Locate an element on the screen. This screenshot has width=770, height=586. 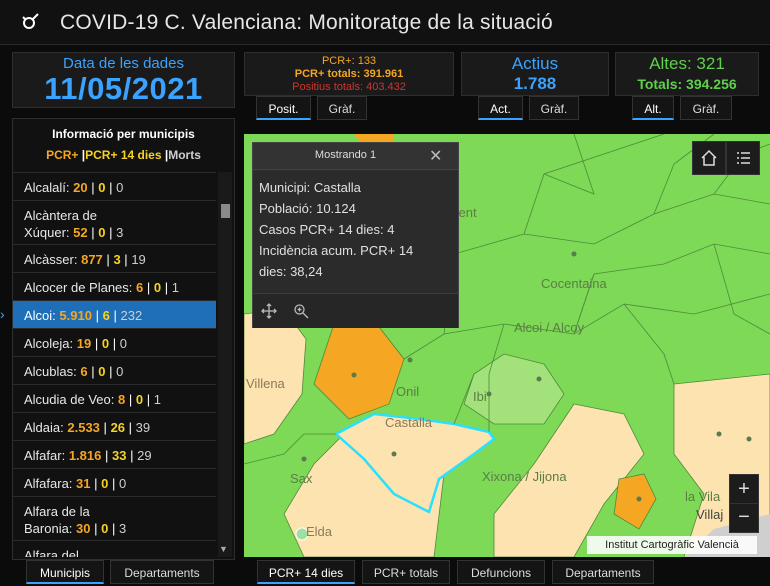
popup-line-municipi: Municipi: Castalla is located at coordinates (310, 187).